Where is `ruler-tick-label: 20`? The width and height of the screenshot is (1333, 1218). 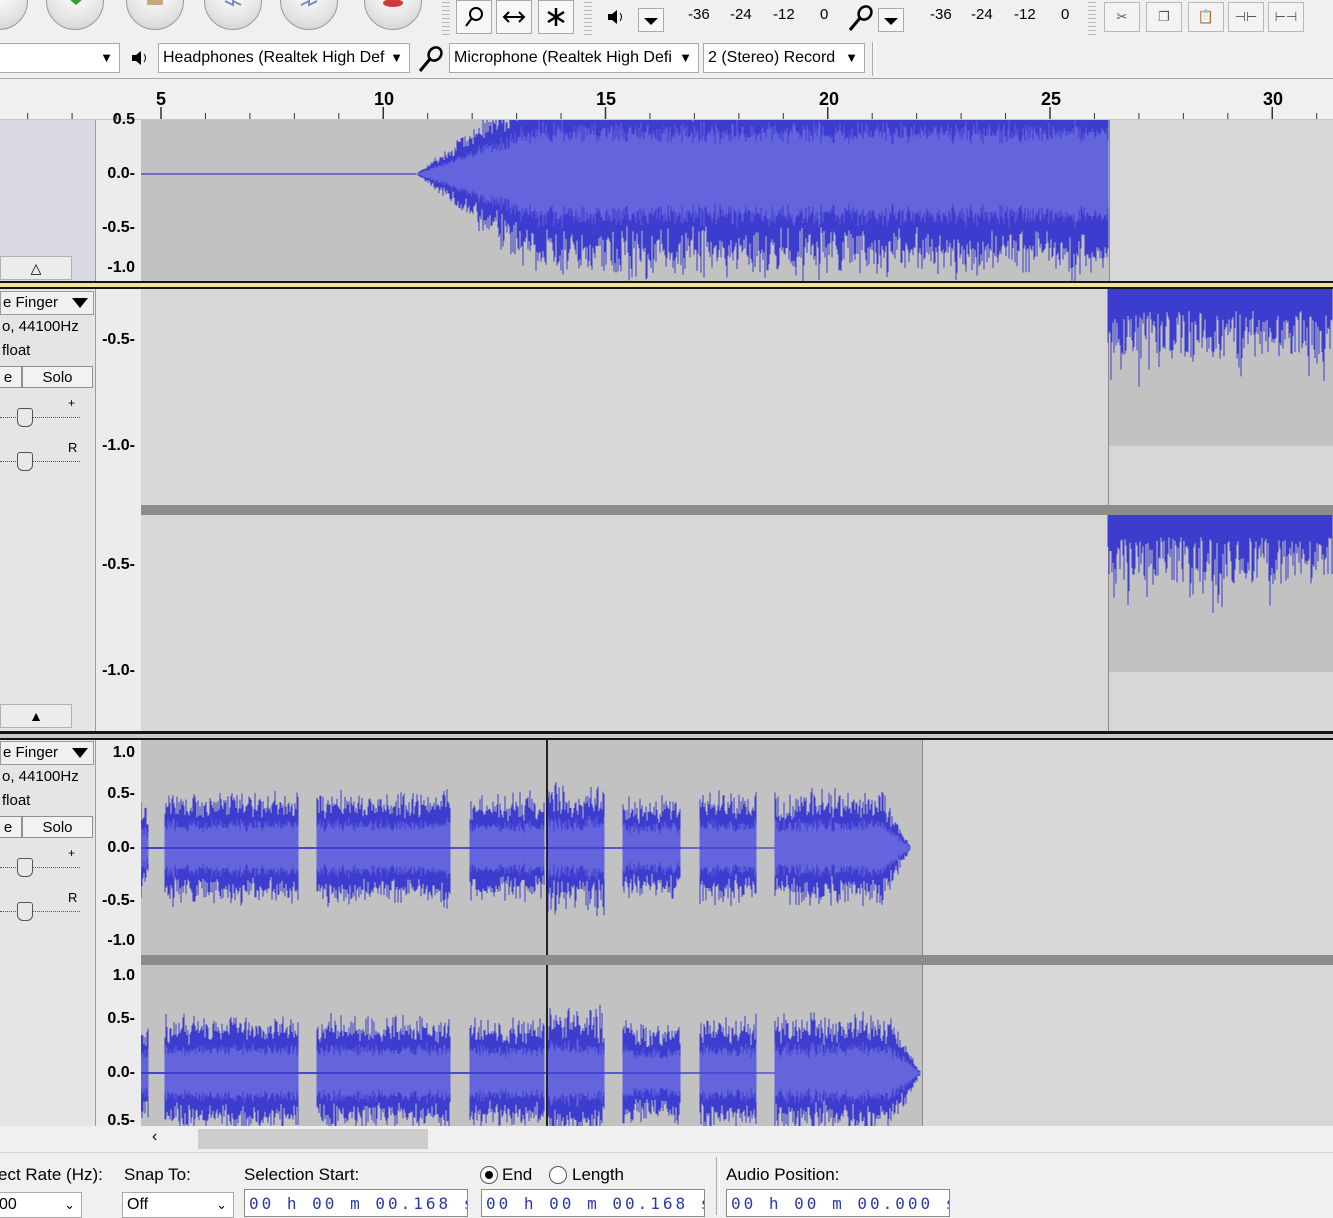 ruler-tick-label: 20 is located at coordinates (829, 99).